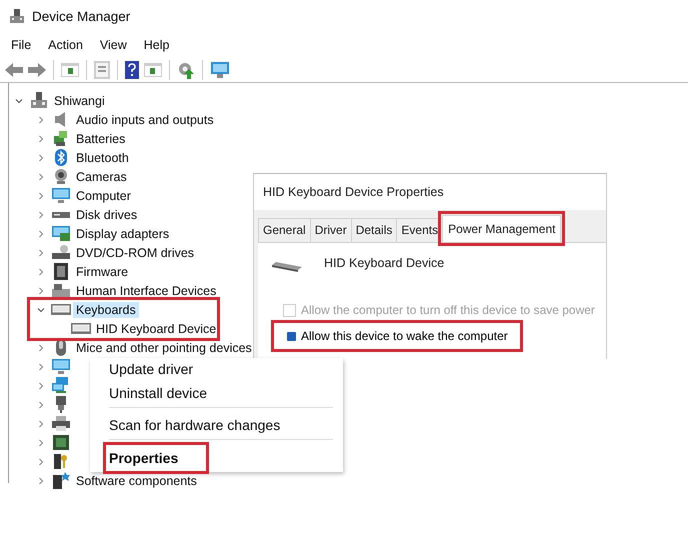 The height and width of the screenshot is (539, 700). Describe the element at coordinates (61, 461) in the screenshot. I see `key-icon` at that location.